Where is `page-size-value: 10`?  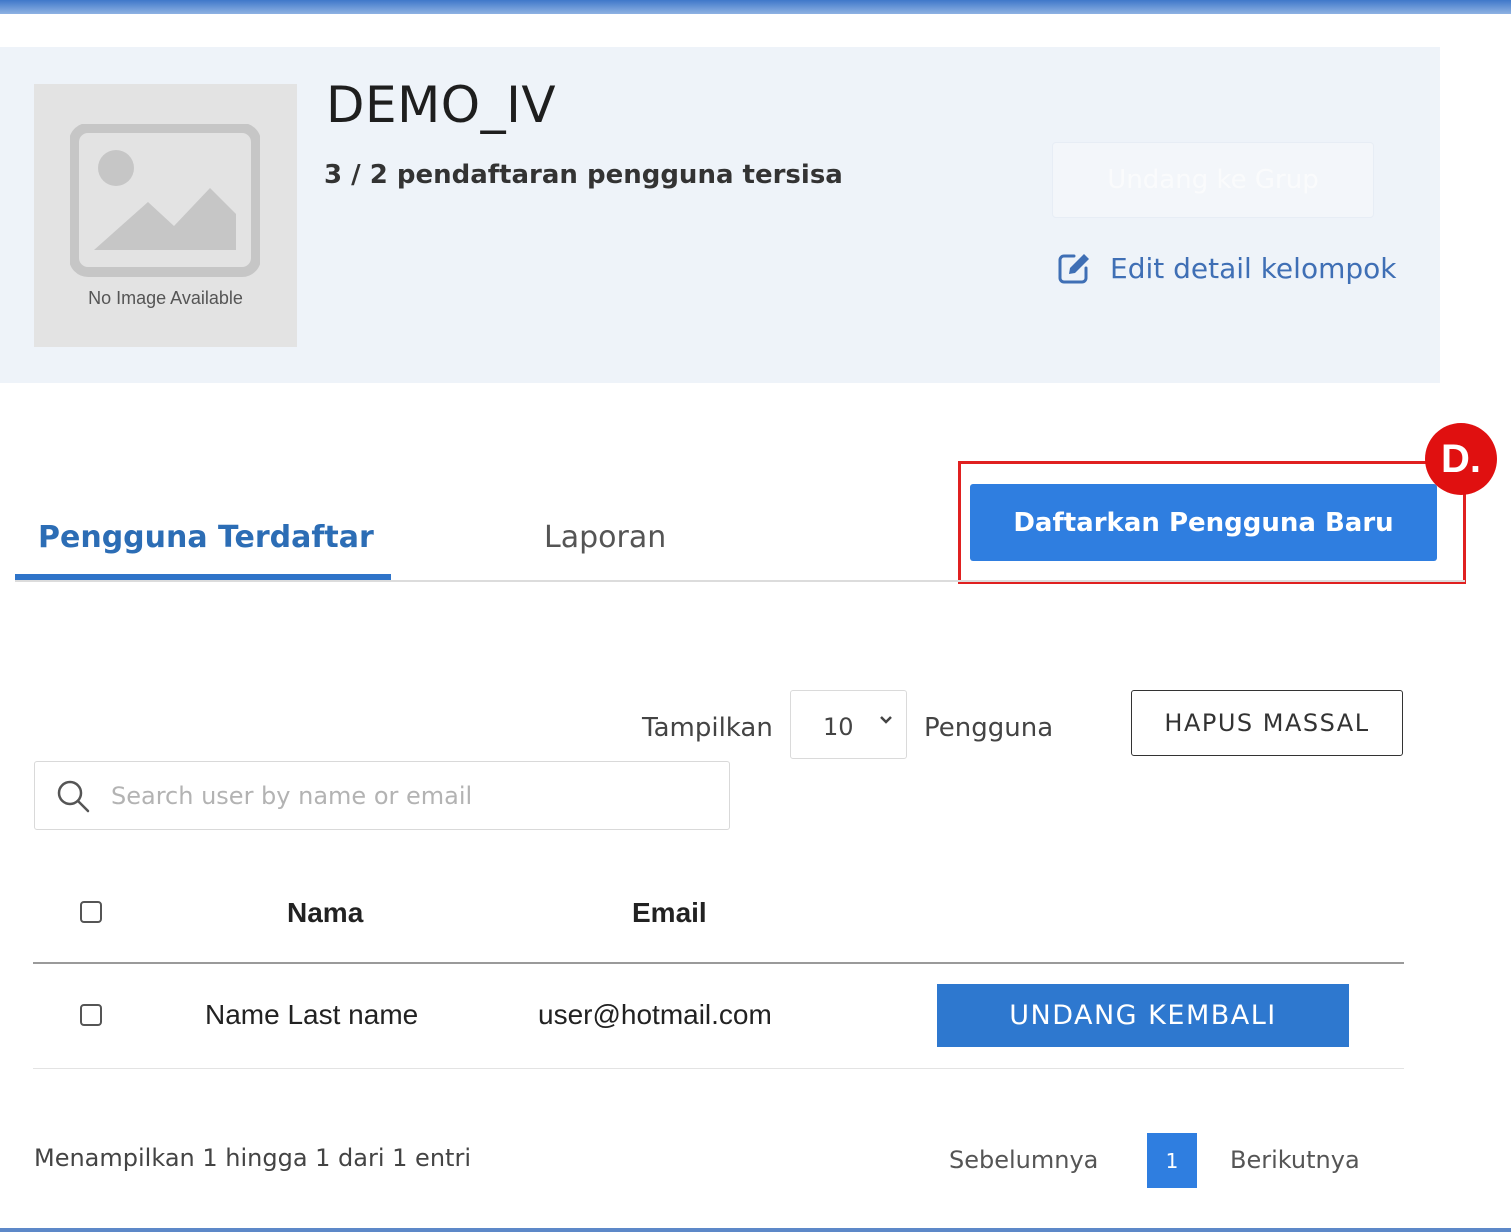
page-size-value: 10 is located at coordinates (838, 727).